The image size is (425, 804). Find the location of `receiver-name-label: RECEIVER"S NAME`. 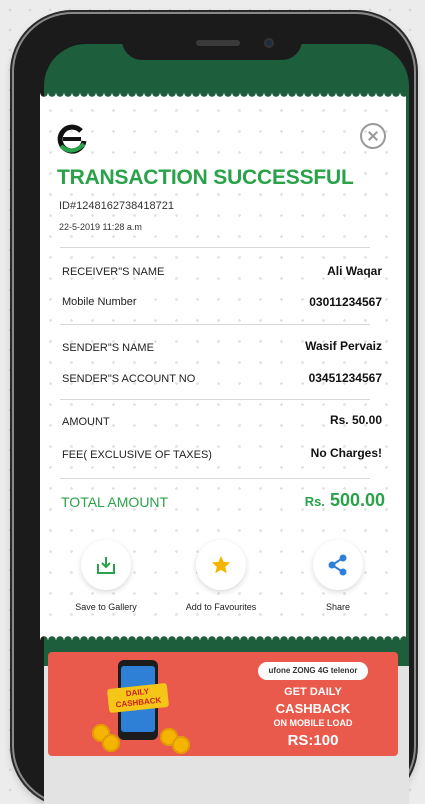

receiver-name-label: RECEIVER"S NAME is located at coordinates (113, 272).